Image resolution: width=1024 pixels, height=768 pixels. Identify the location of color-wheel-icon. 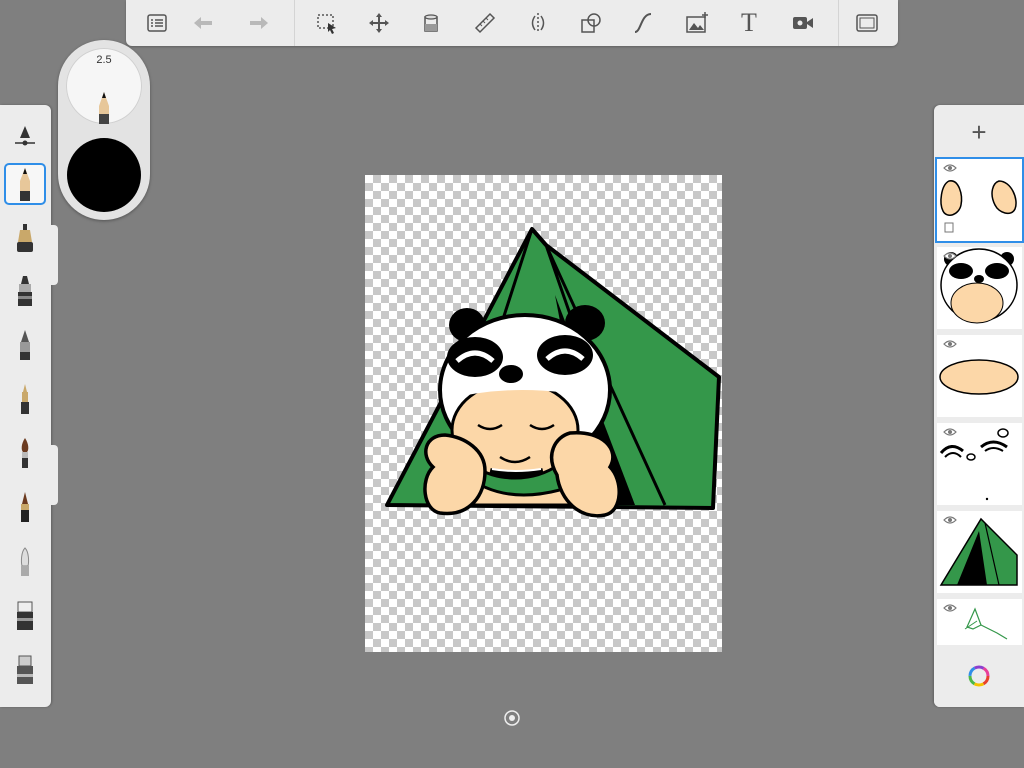
(979, 676).